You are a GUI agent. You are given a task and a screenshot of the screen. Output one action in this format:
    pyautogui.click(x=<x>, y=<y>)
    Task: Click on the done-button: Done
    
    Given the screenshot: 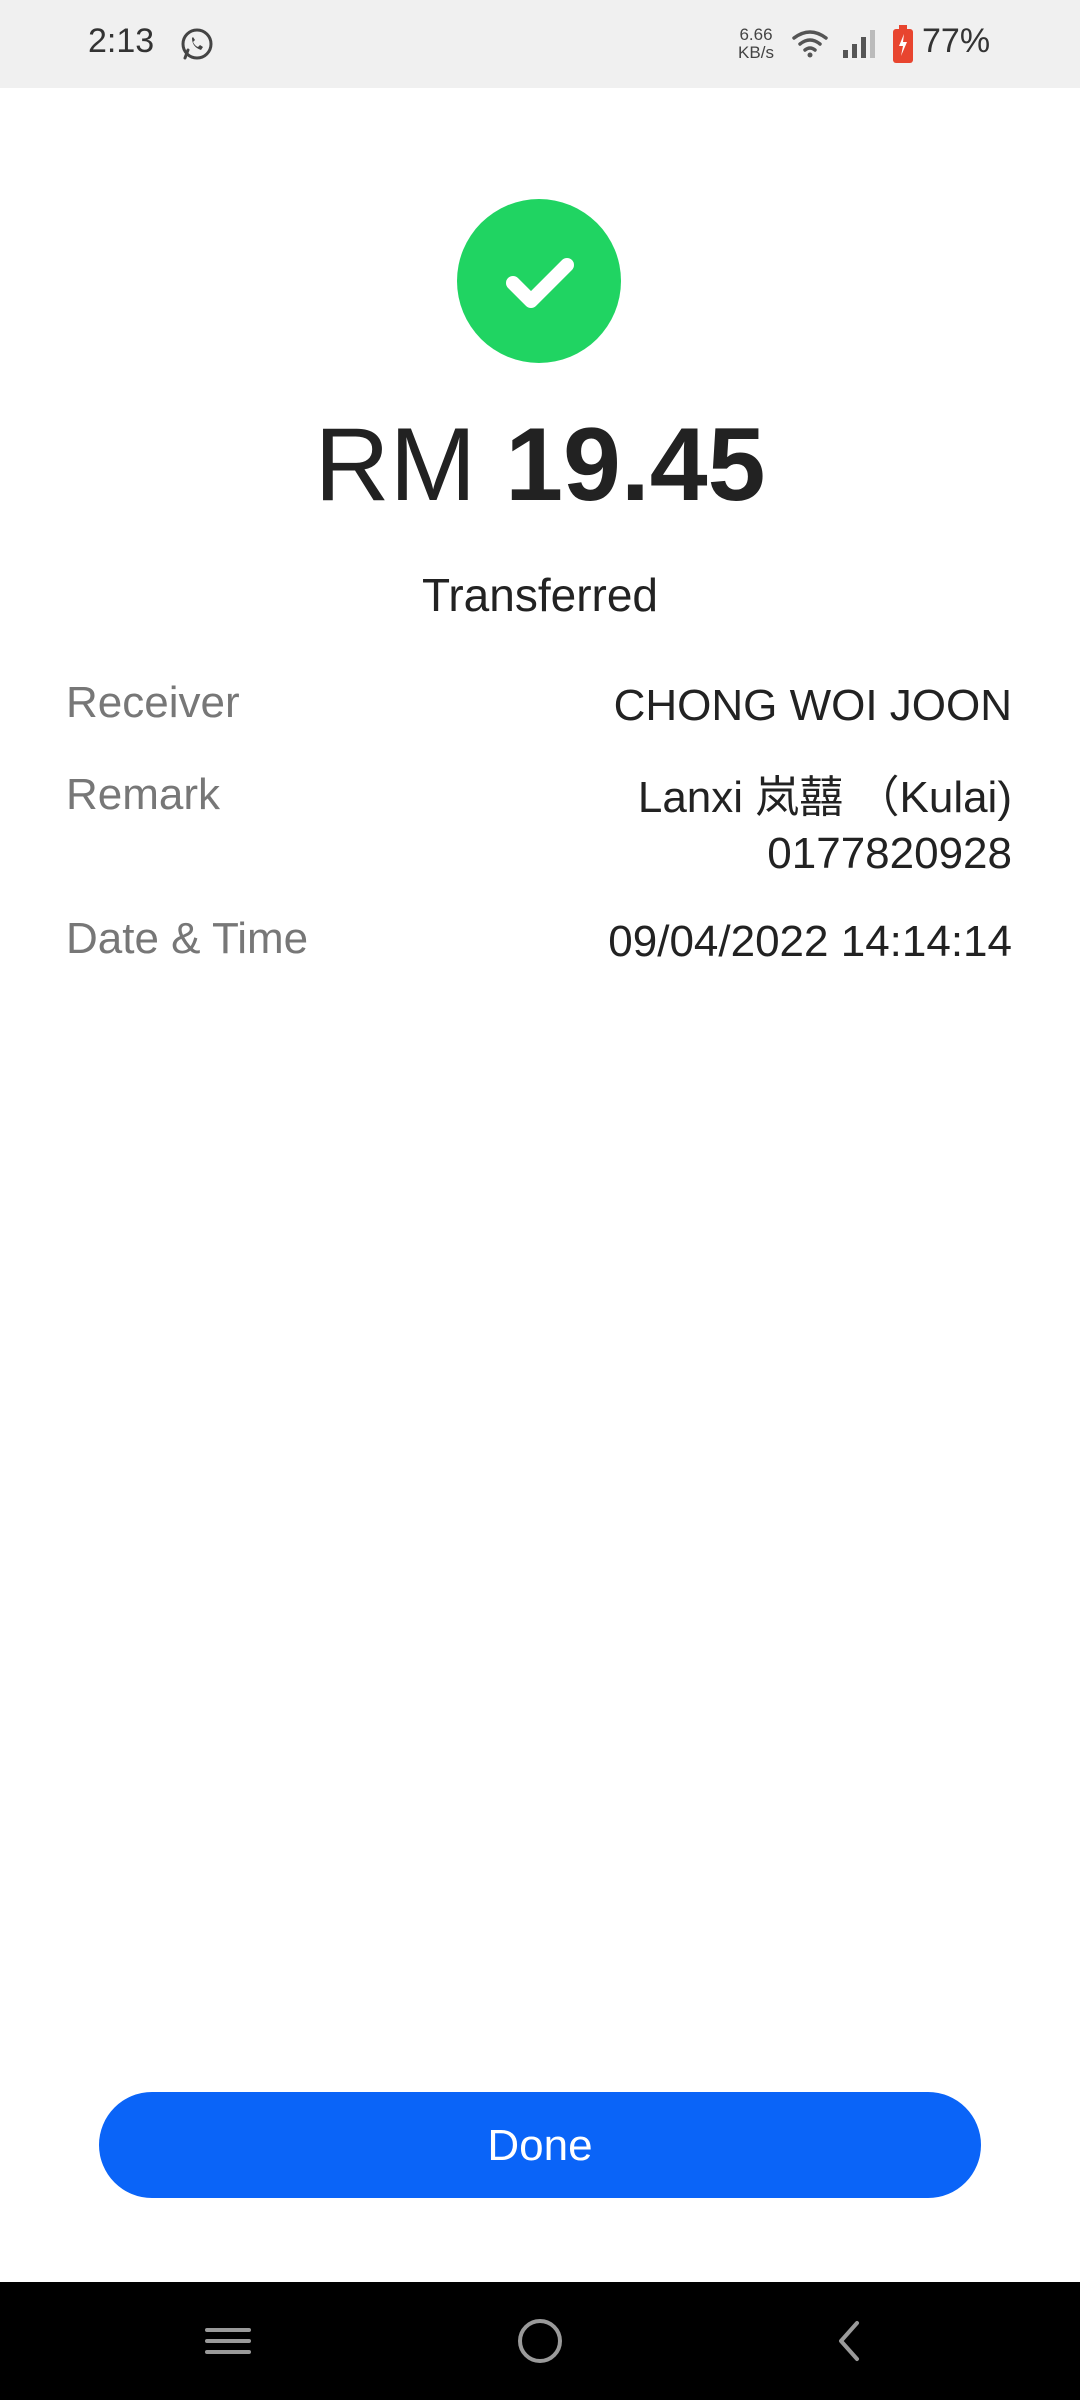 What is the action you would take?
    pyautogui.click(x=540, y=2145)
    